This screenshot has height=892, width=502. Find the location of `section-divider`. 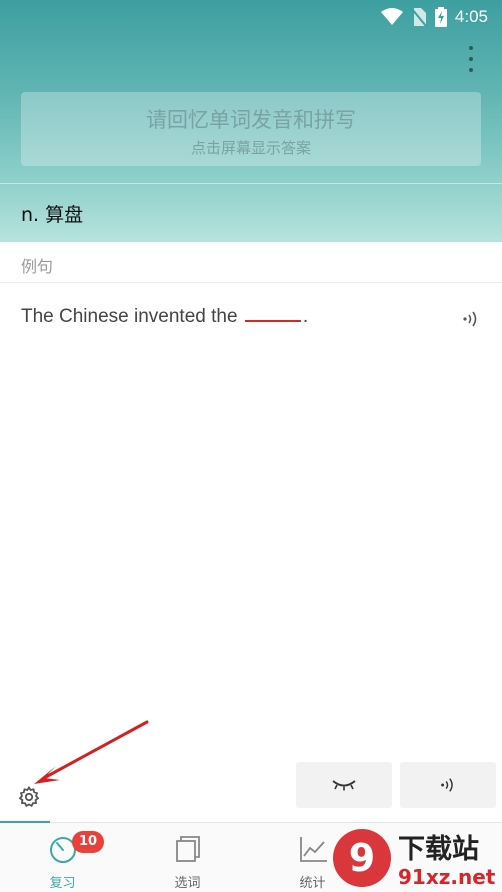

section-divider is located at coordinates (251, 282).